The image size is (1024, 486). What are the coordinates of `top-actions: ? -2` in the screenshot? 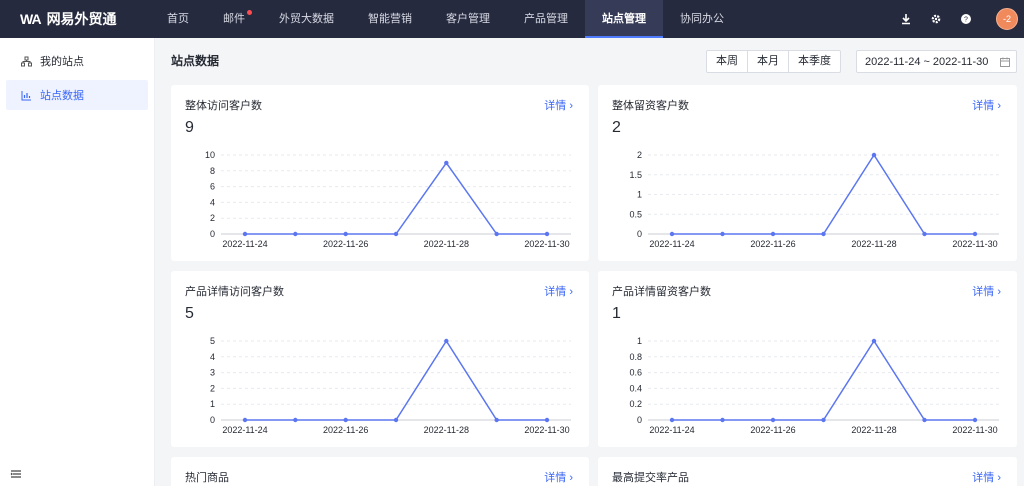 It's located at (961, 19).